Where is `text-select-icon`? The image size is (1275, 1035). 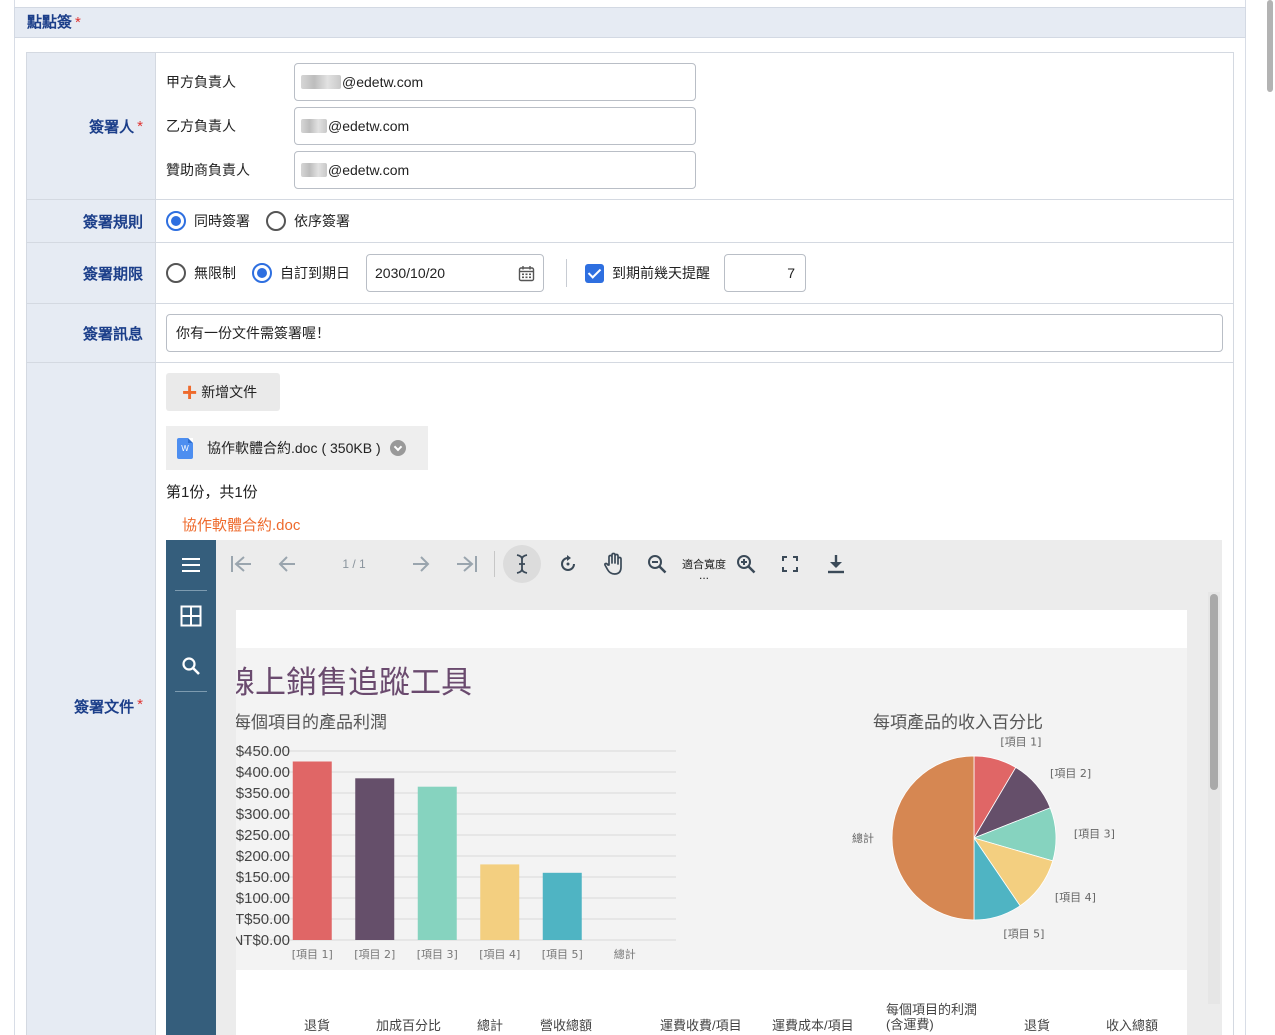 text-select-icon is located at coordinates (522, 564).